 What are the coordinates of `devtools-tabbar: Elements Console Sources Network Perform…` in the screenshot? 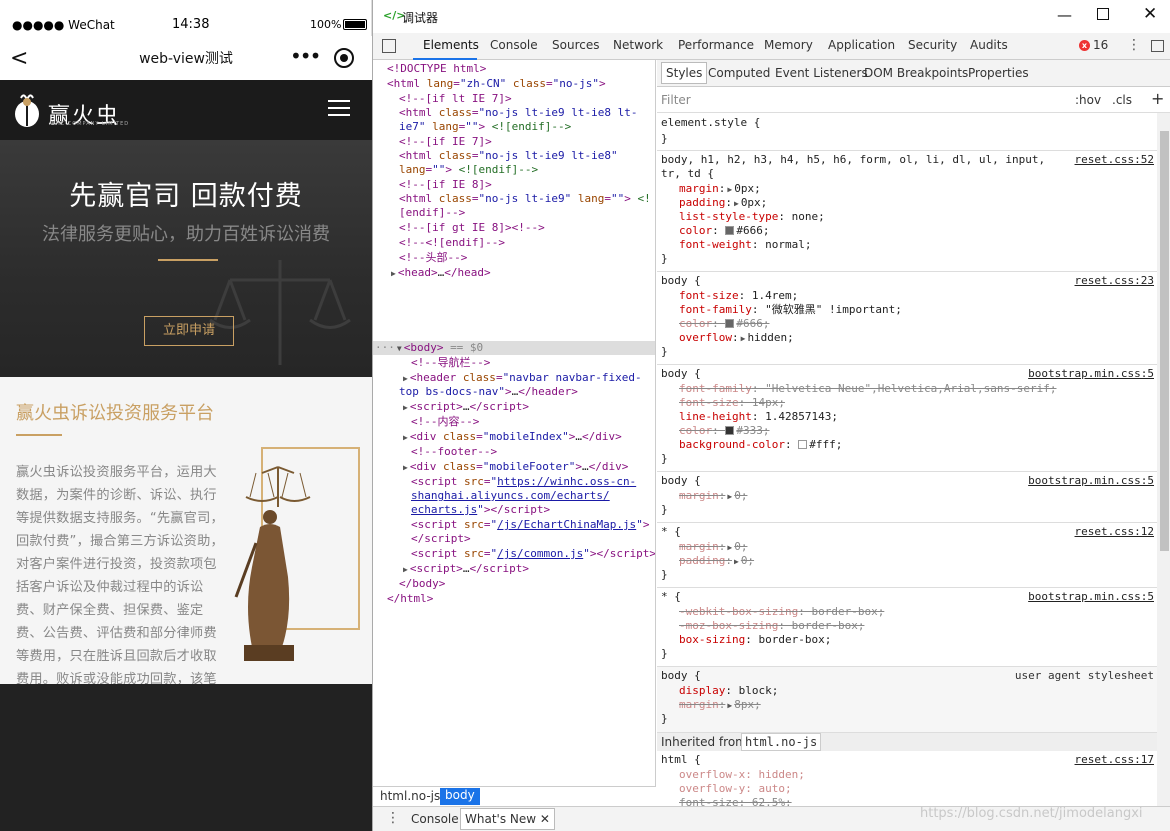 It's located at (771, 46).